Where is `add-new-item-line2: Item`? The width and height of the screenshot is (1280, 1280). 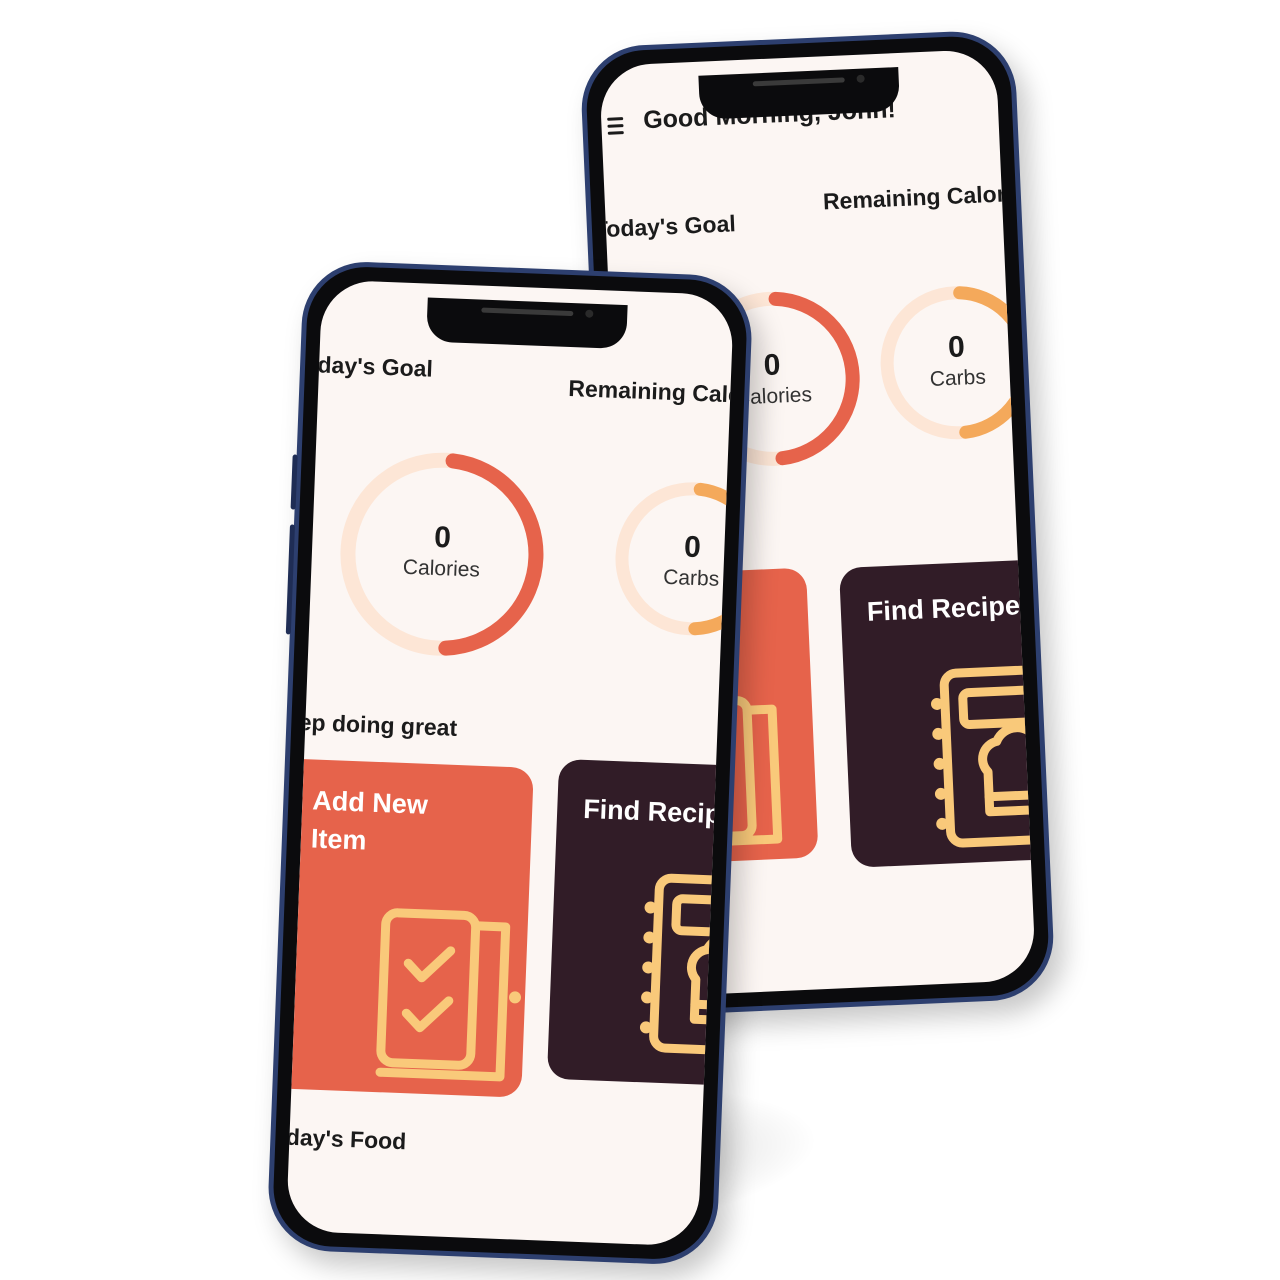
add-new-item-line2: Item is located at coordinates (339, 839).